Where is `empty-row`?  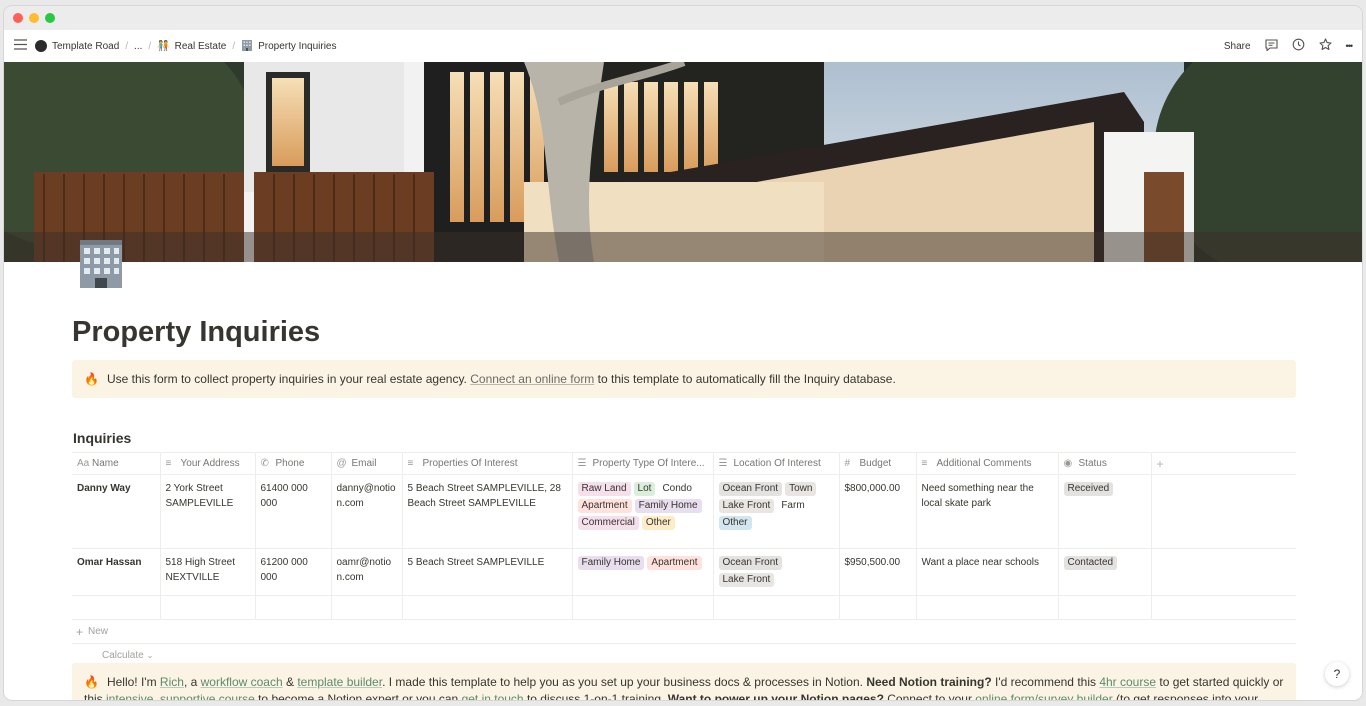 empty-row is located at coordinates (684, 607).